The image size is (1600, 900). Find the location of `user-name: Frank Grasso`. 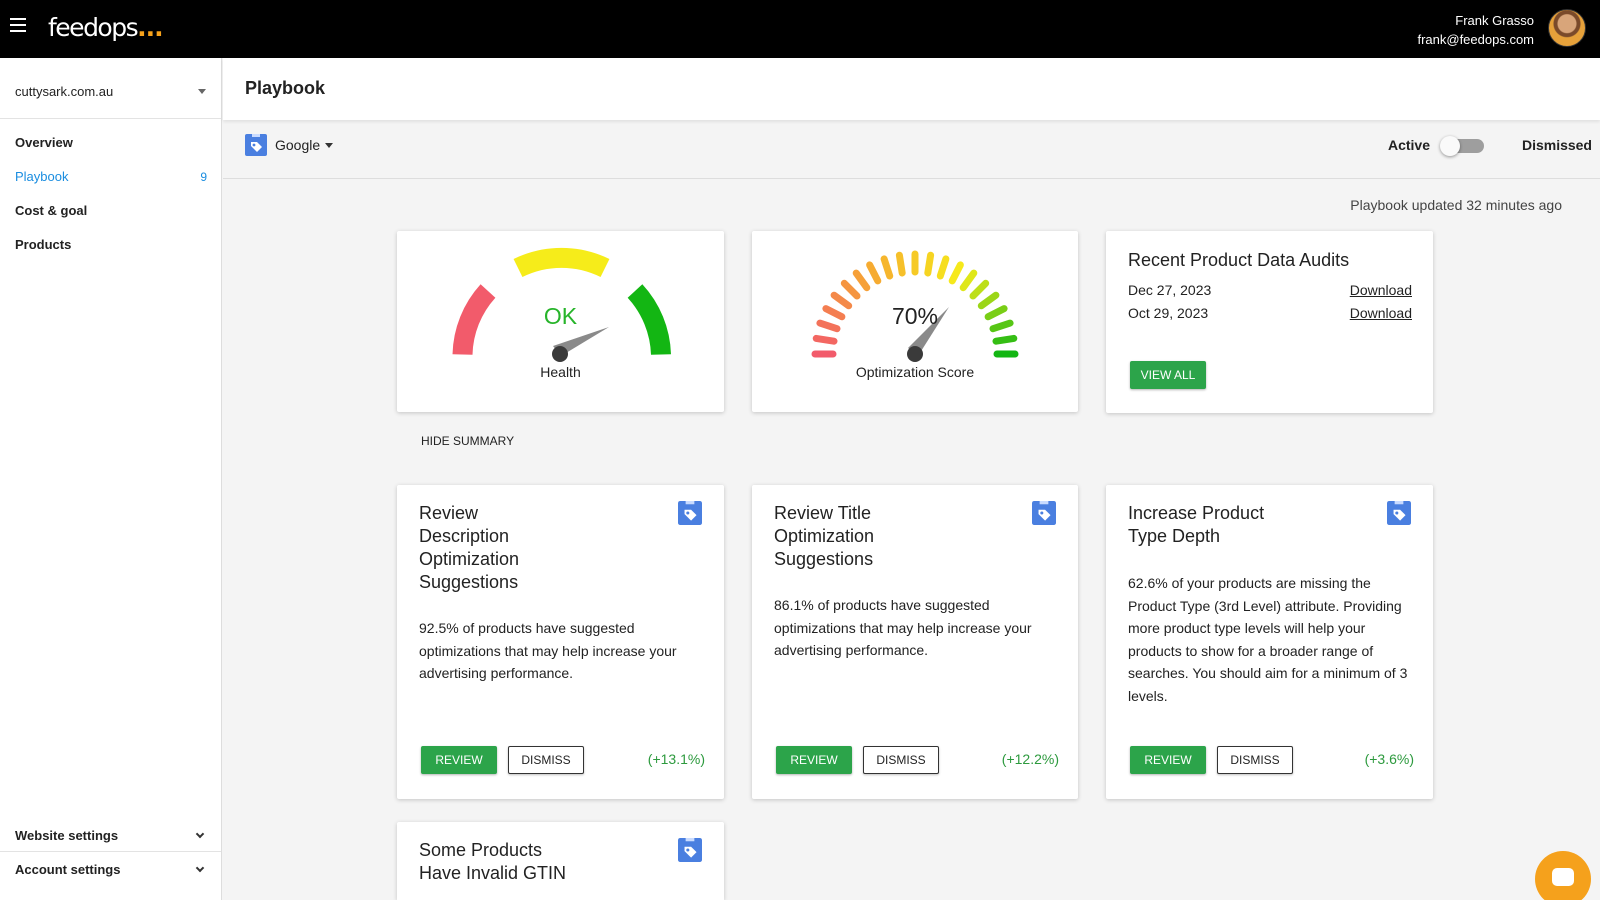

user-name: Frank Grasso is located at coordinates (1494, 20).